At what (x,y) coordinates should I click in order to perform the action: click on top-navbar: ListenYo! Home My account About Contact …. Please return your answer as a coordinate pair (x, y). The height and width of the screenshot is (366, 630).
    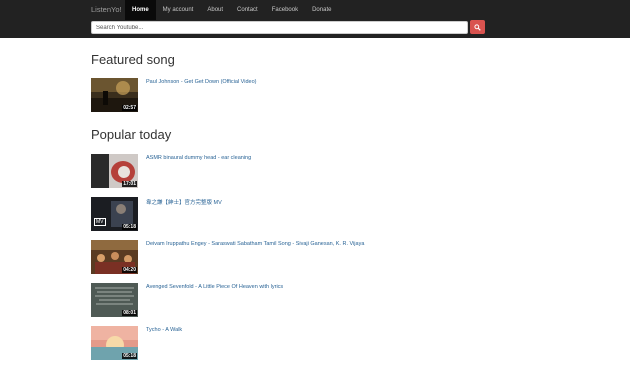
    Looking at the image, I should click on (315, 19).